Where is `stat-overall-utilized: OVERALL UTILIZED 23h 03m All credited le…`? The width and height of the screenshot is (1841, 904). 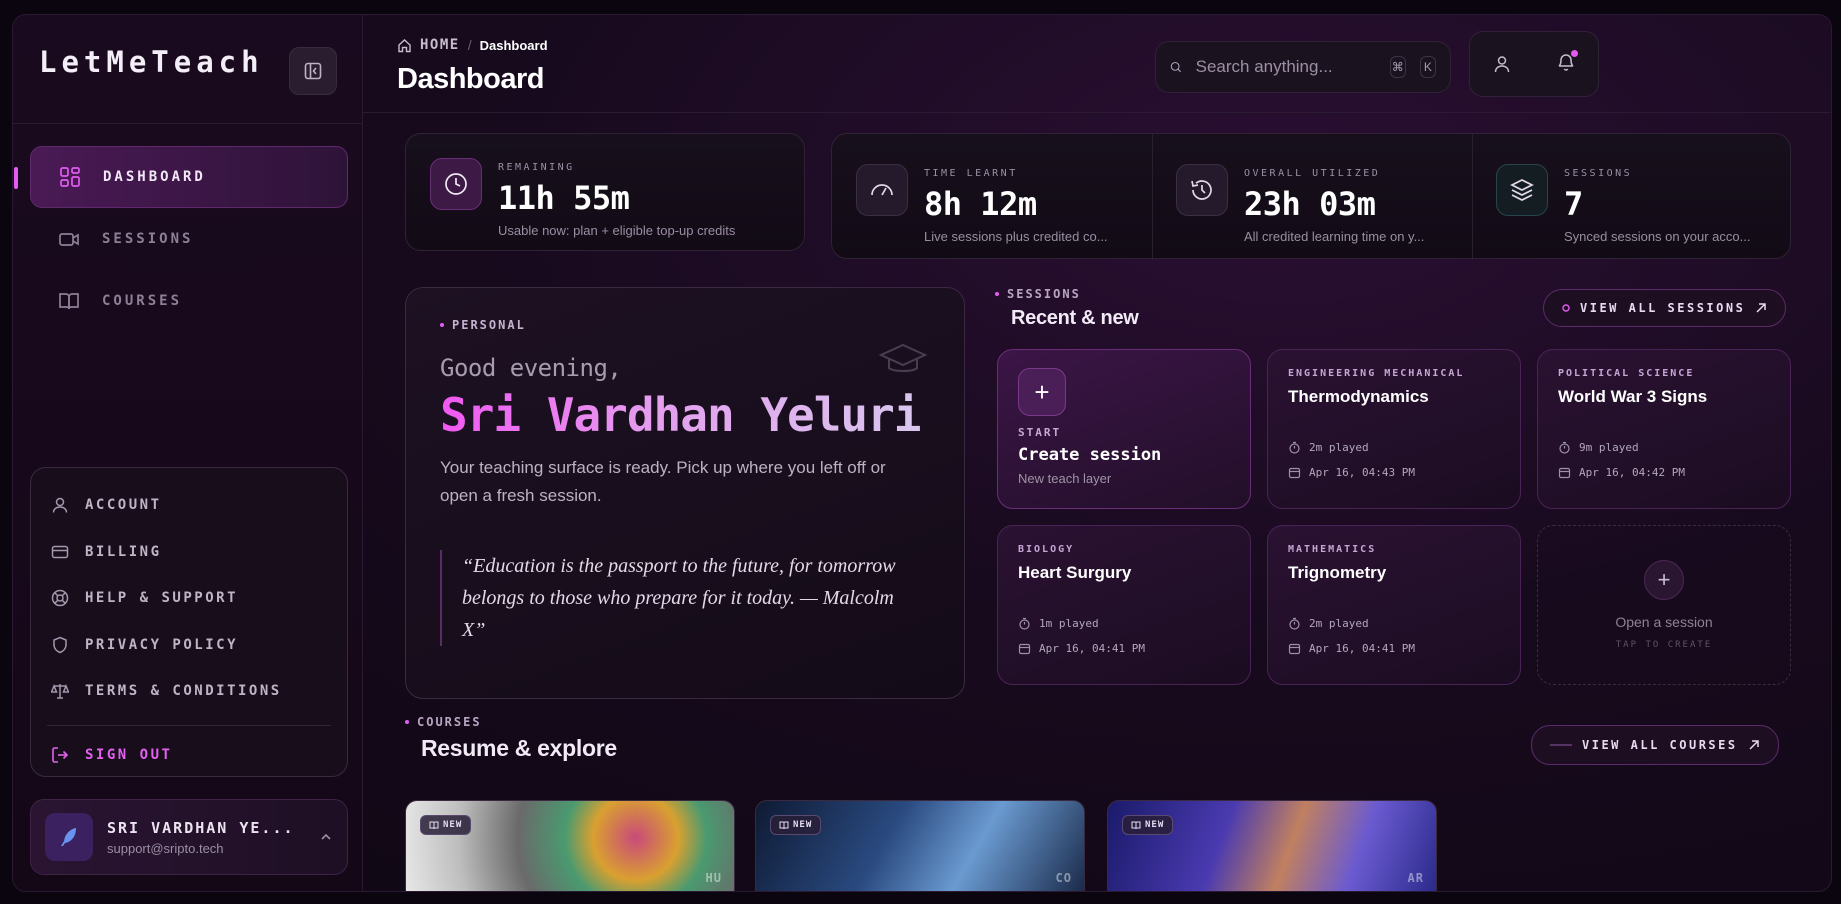
stat-overall-utilized: OVERALL UTILIZED 23h 03m All credited le… is located at coordinates (1300, 204).